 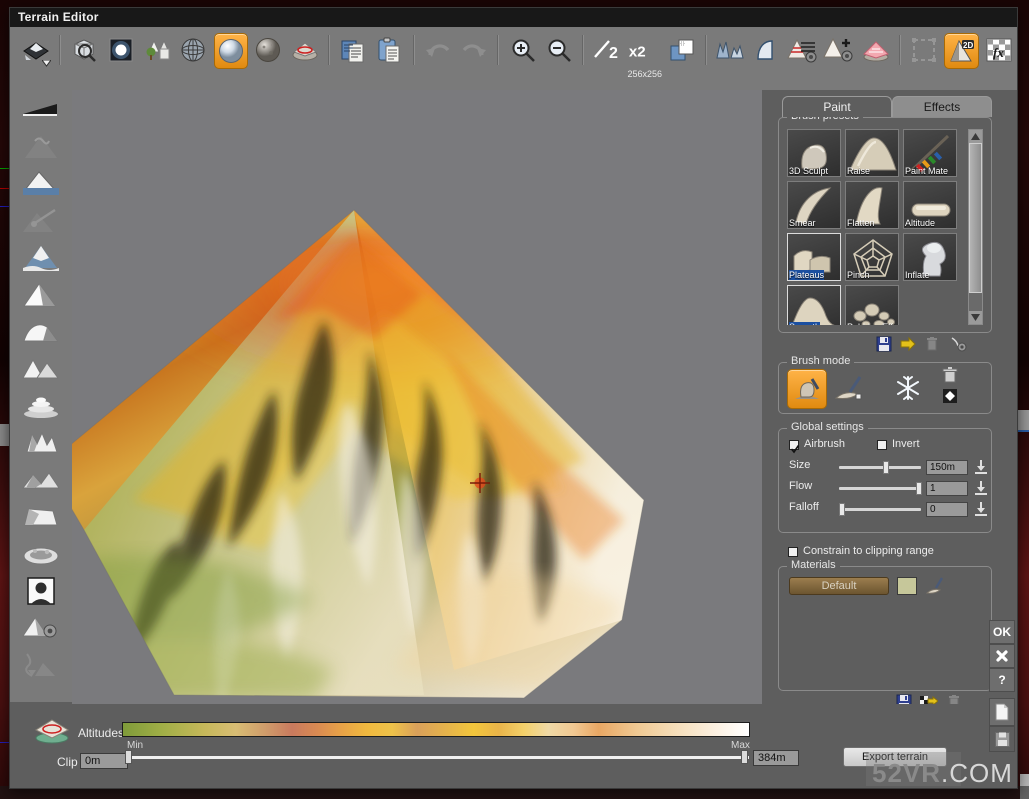 I want to click on terrain-plane-icon, so click(x=36, y=50).